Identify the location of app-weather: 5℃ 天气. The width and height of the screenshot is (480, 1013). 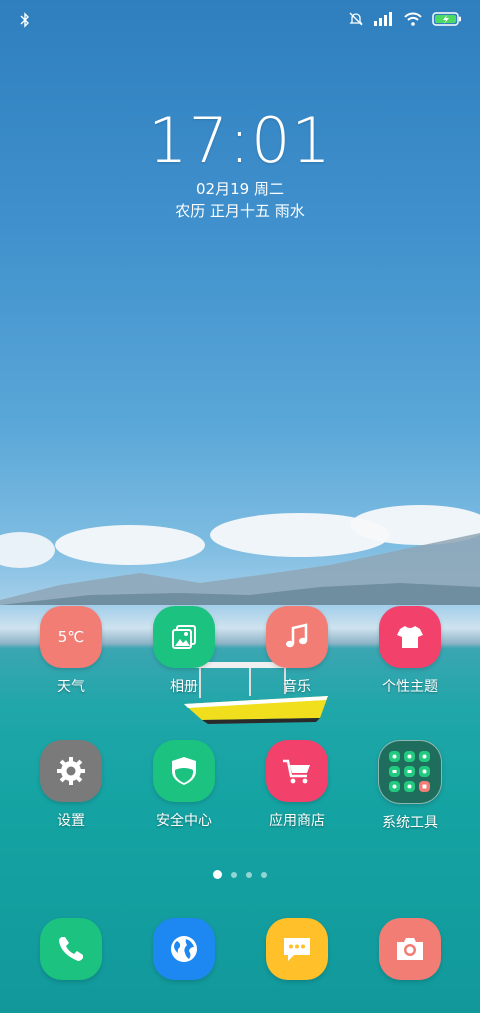
(71, 651).